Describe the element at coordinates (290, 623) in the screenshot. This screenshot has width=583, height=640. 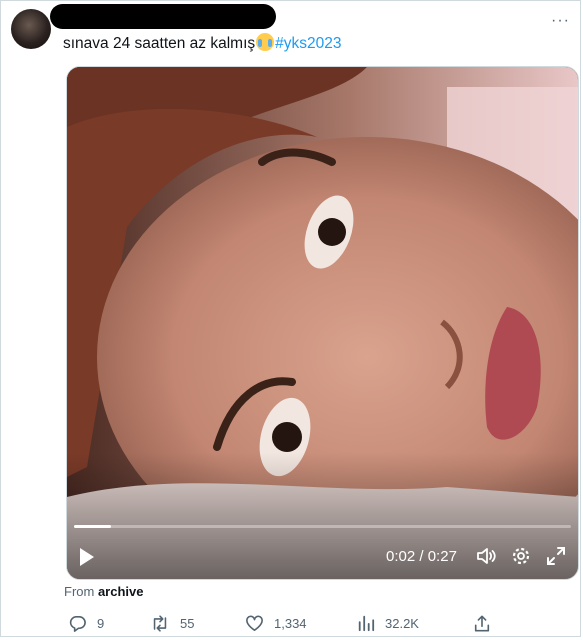
I see `like-count: 1,334` at that location.